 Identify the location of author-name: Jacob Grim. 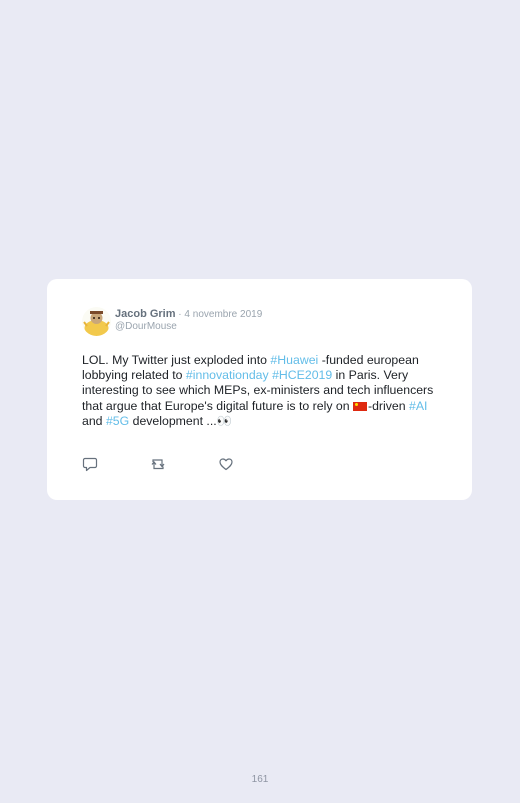
(145, 314).